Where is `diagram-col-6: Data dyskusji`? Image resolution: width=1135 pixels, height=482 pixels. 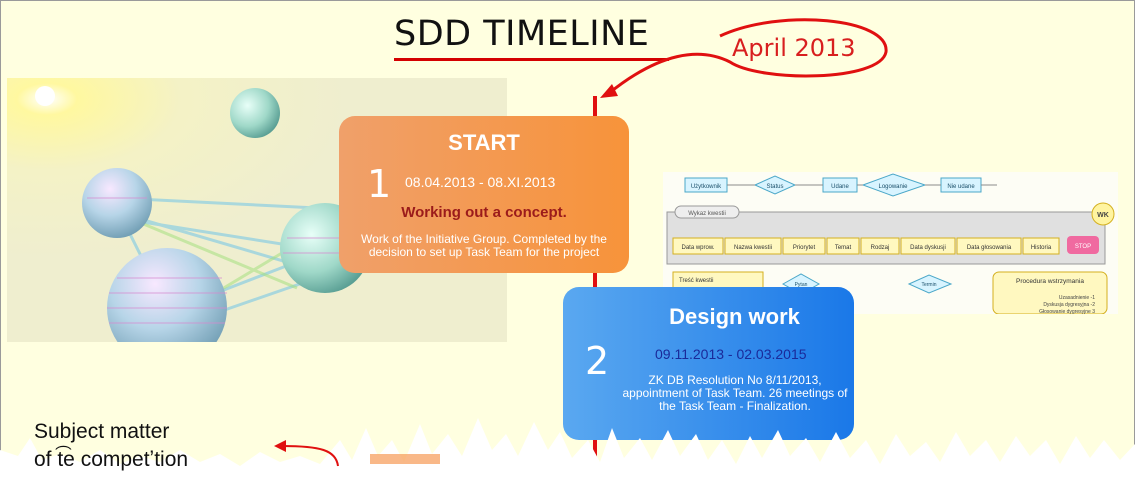 diagram-col-6: Data dyskusji is located at coordinates (928, 248).